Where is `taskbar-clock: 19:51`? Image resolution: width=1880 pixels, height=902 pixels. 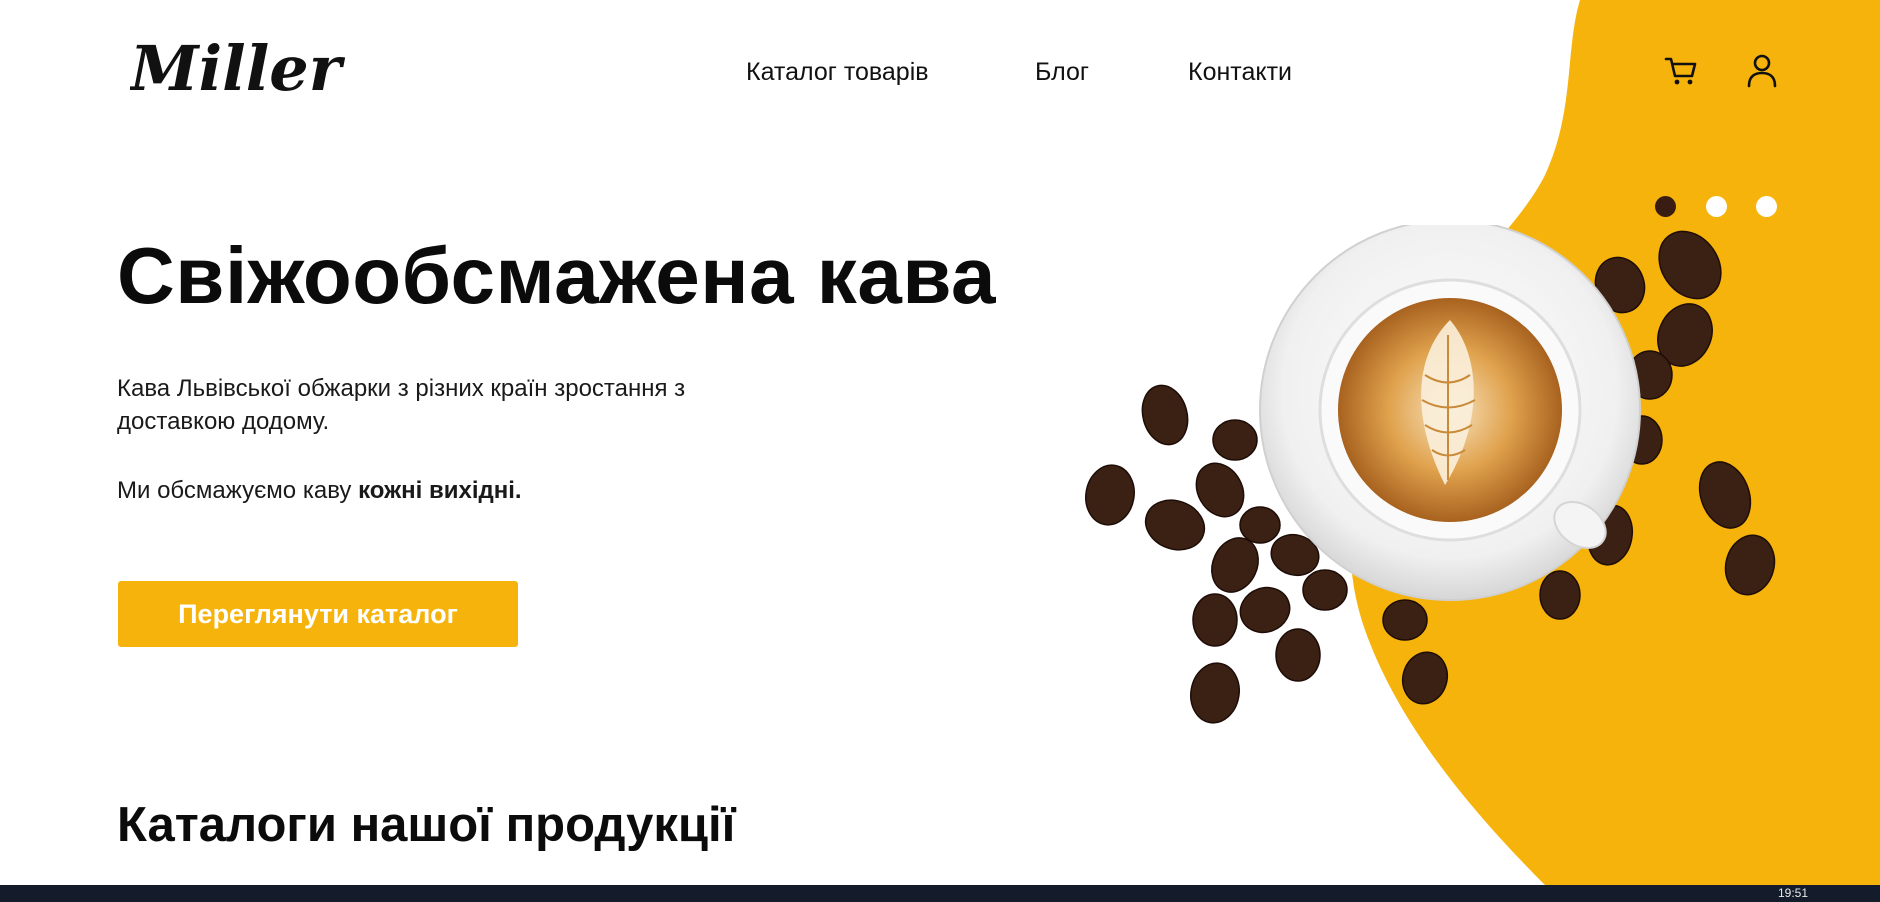 taskbar-clock: 19:51 is located at coordinates (1792, 893).